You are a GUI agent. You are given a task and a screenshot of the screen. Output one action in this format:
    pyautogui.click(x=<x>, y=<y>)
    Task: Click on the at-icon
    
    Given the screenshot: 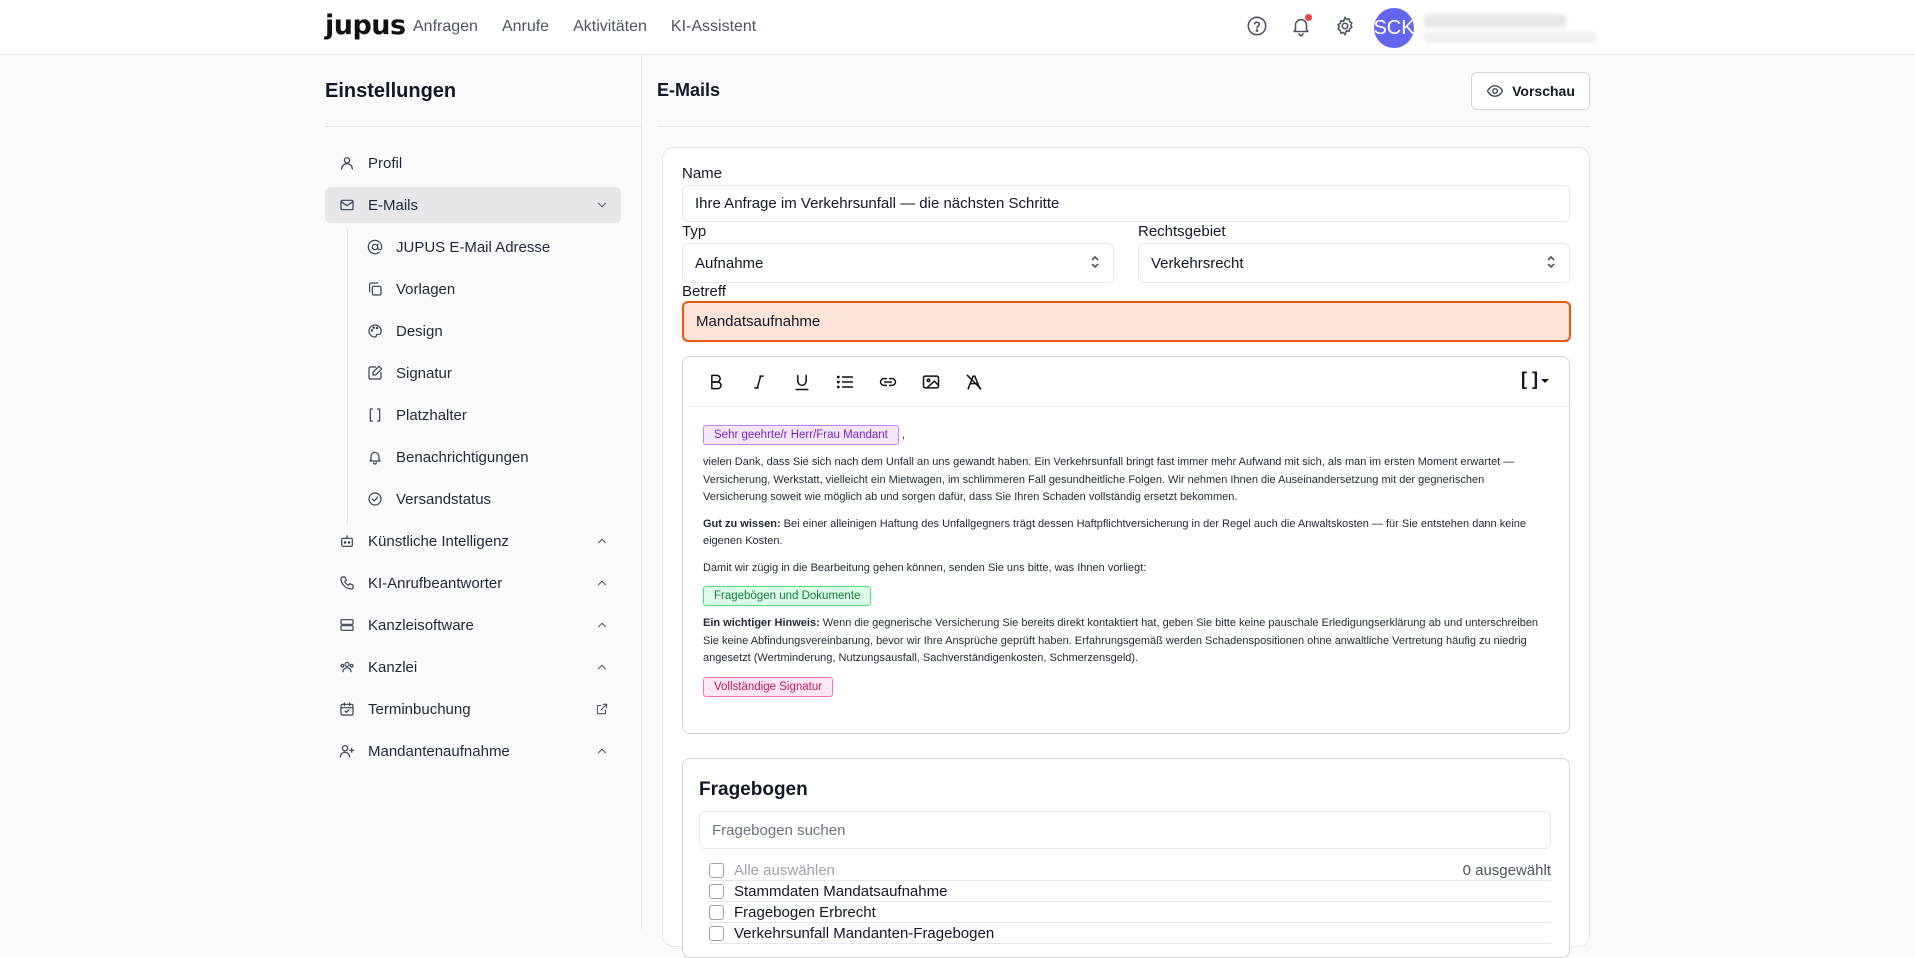 What is the action you would take?
    pyautogui.click(x=375, y=247)
    